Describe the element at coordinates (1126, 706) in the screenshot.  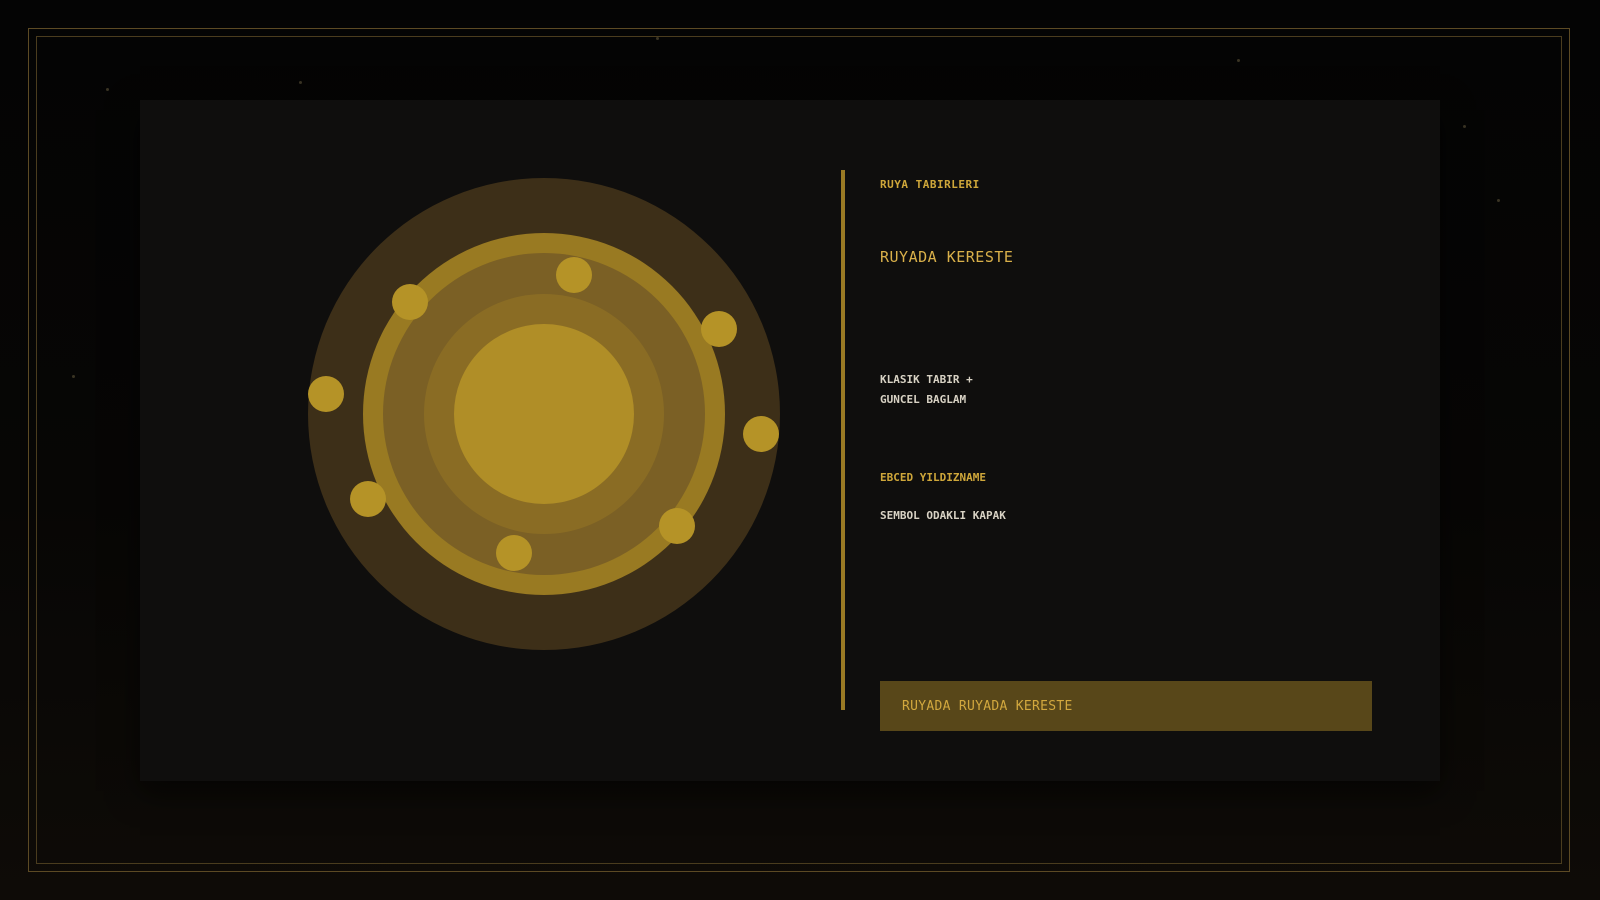
I see `cta-button: RUYADA RUYADA KERESTE` at that location.